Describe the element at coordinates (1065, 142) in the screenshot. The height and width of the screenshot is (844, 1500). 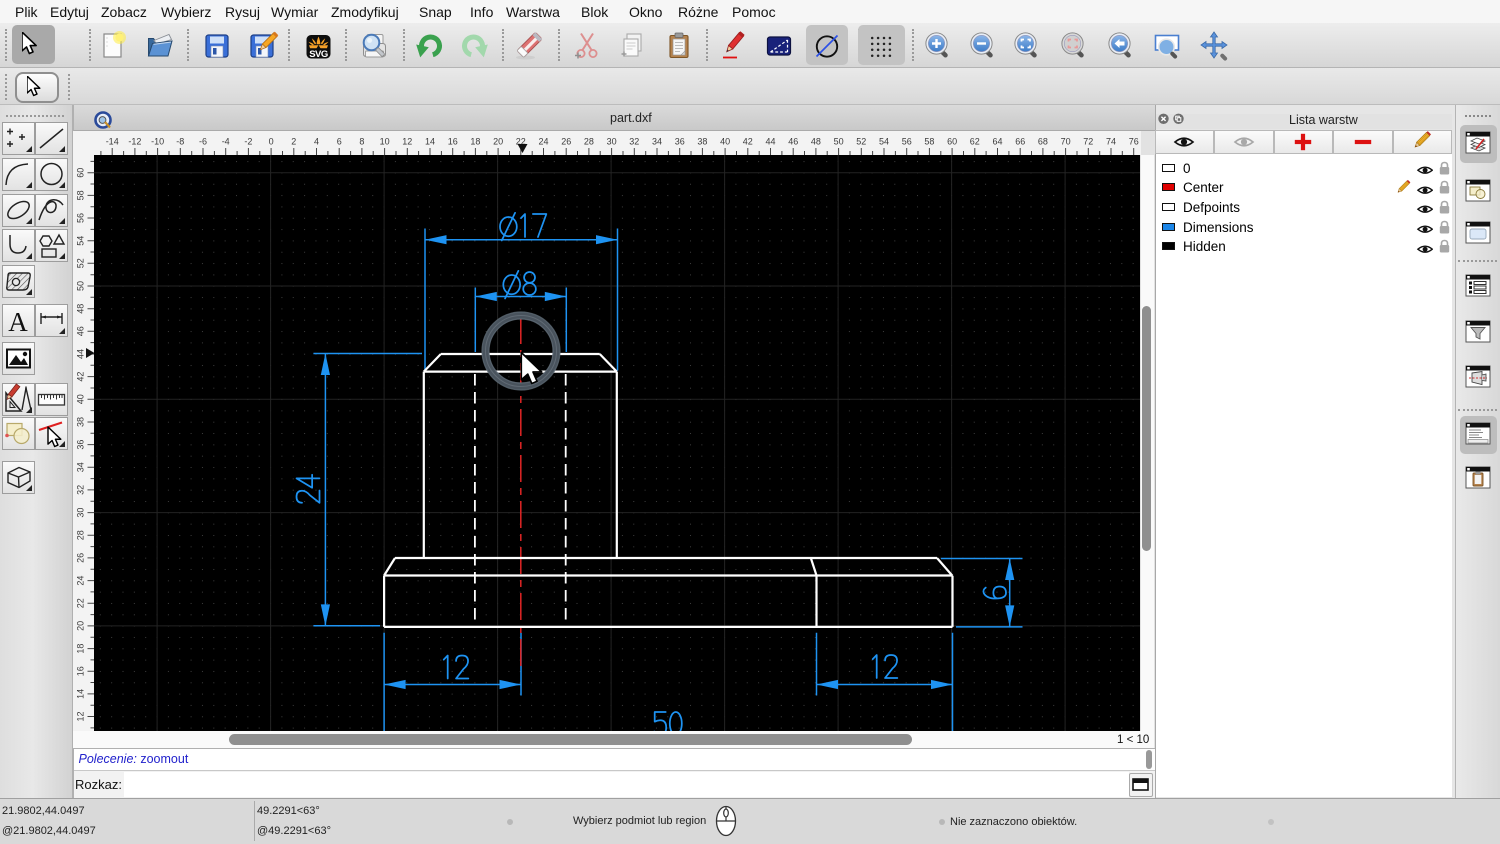
I see `svg-text: 70` at that location.